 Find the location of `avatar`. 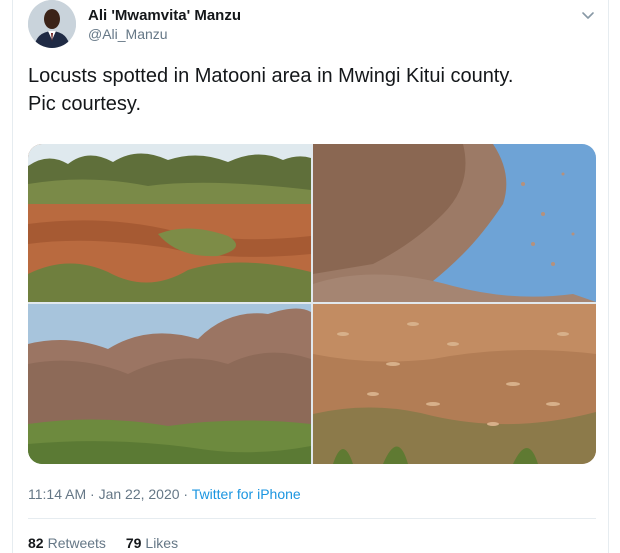

avatar is located at coordinates (52, 24).